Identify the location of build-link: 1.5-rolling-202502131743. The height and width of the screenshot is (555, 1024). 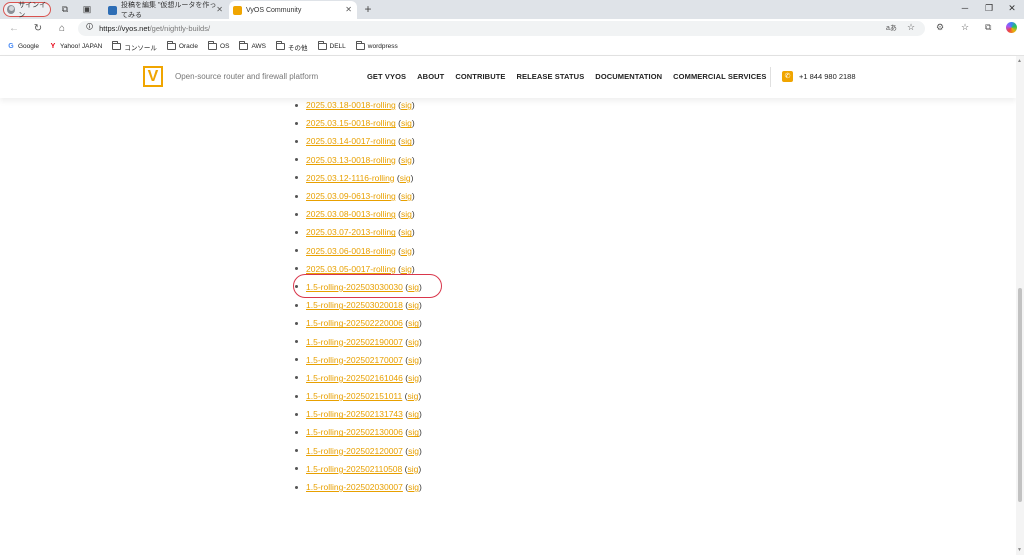
(354, 414).